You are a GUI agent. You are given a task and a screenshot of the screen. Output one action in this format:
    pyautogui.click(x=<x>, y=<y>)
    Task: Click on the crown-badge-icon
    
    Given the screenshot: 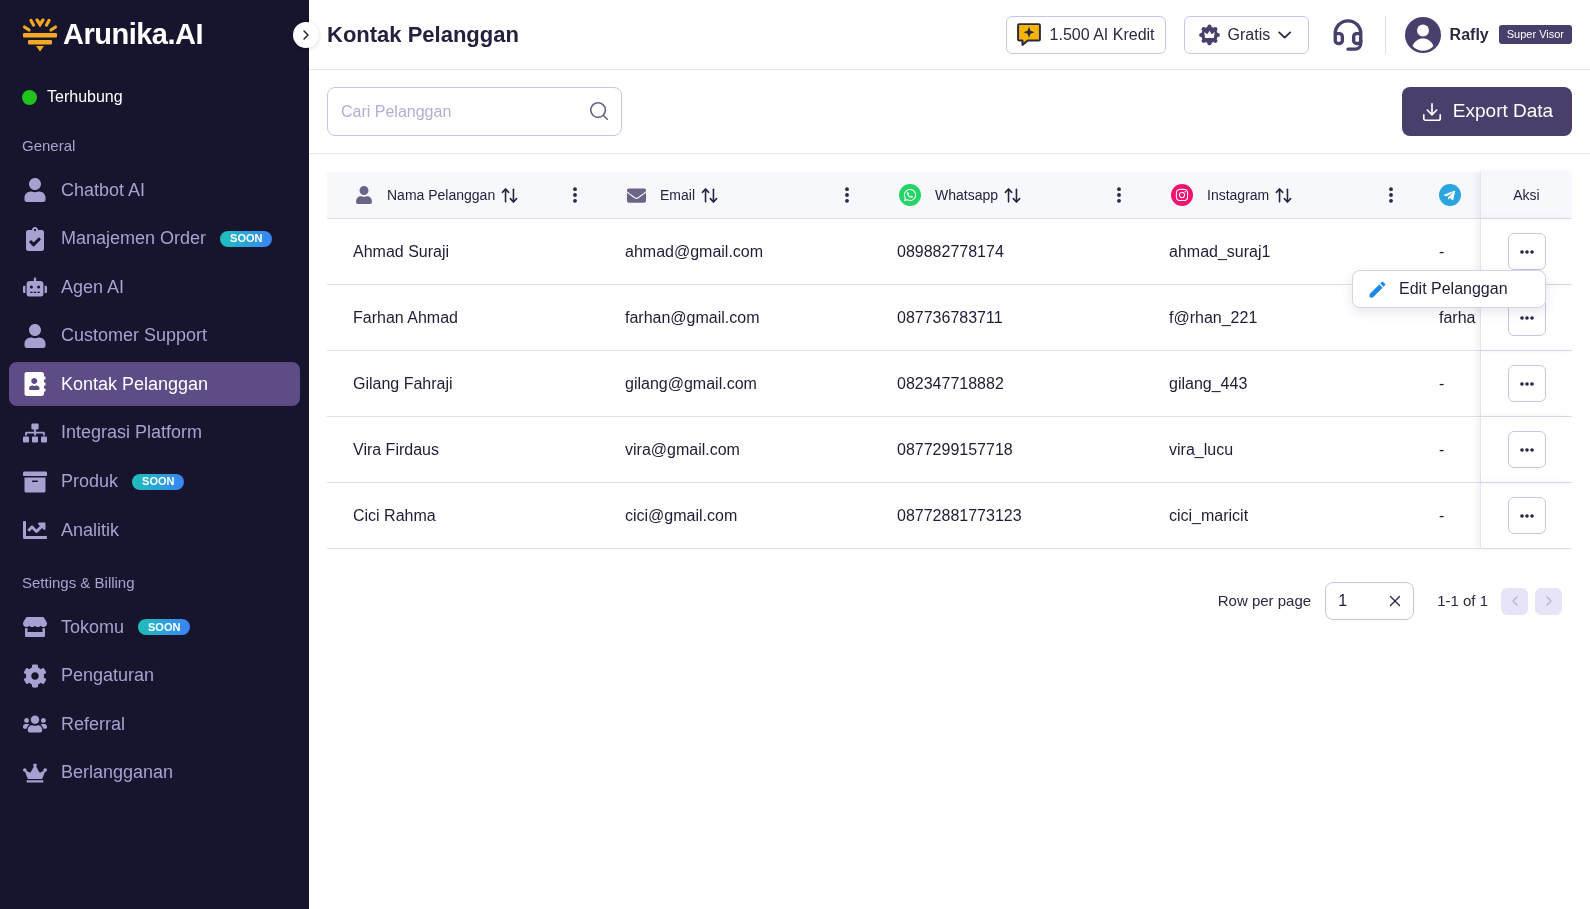 What is the action you would take?
    pyautogui.click(x=1209, y=34)
    